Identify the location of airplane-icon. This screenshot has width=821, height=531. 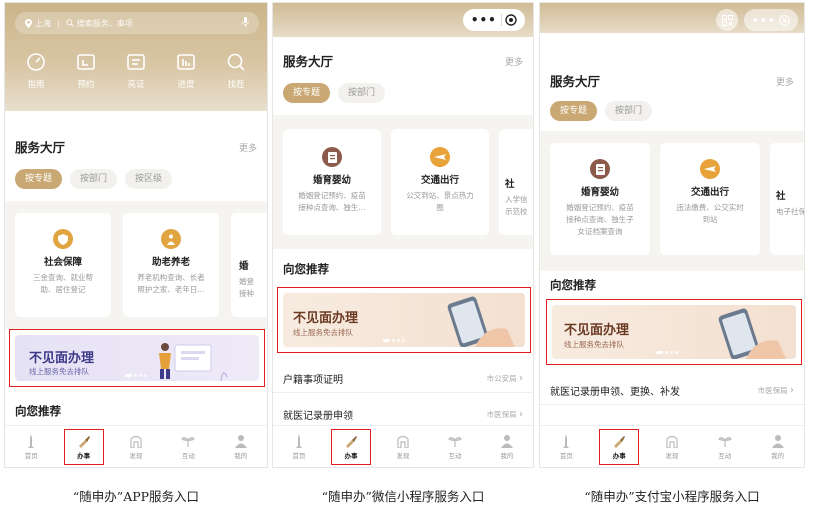
(440, 157).